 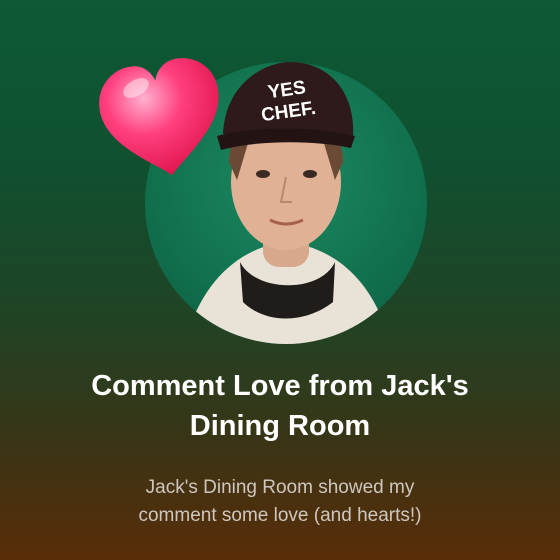 I want to click on heart-icon, so click(x=162, y=118).